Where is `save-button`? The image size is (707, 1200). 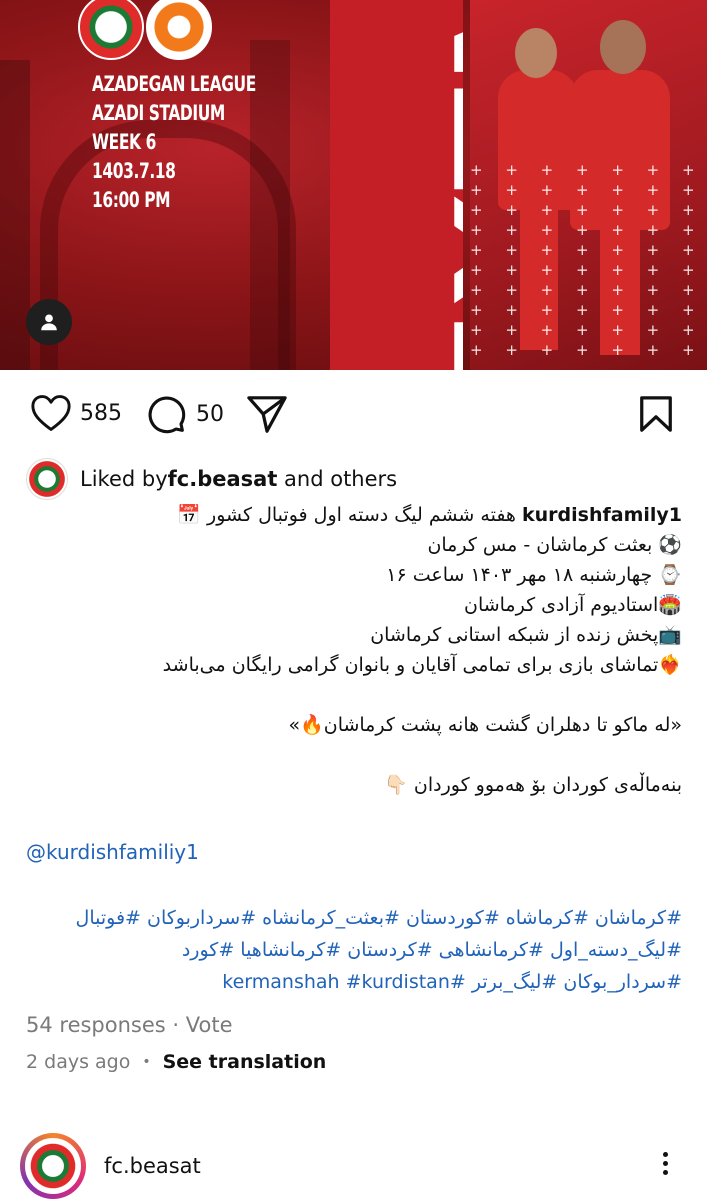 save-button is located at coordinates (656, 414).